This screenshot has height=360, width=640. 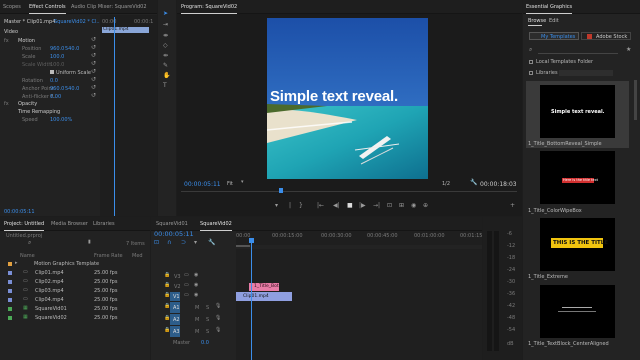 I want to click on tab-media-browser: Media Browser, so click(x=69, y=224).